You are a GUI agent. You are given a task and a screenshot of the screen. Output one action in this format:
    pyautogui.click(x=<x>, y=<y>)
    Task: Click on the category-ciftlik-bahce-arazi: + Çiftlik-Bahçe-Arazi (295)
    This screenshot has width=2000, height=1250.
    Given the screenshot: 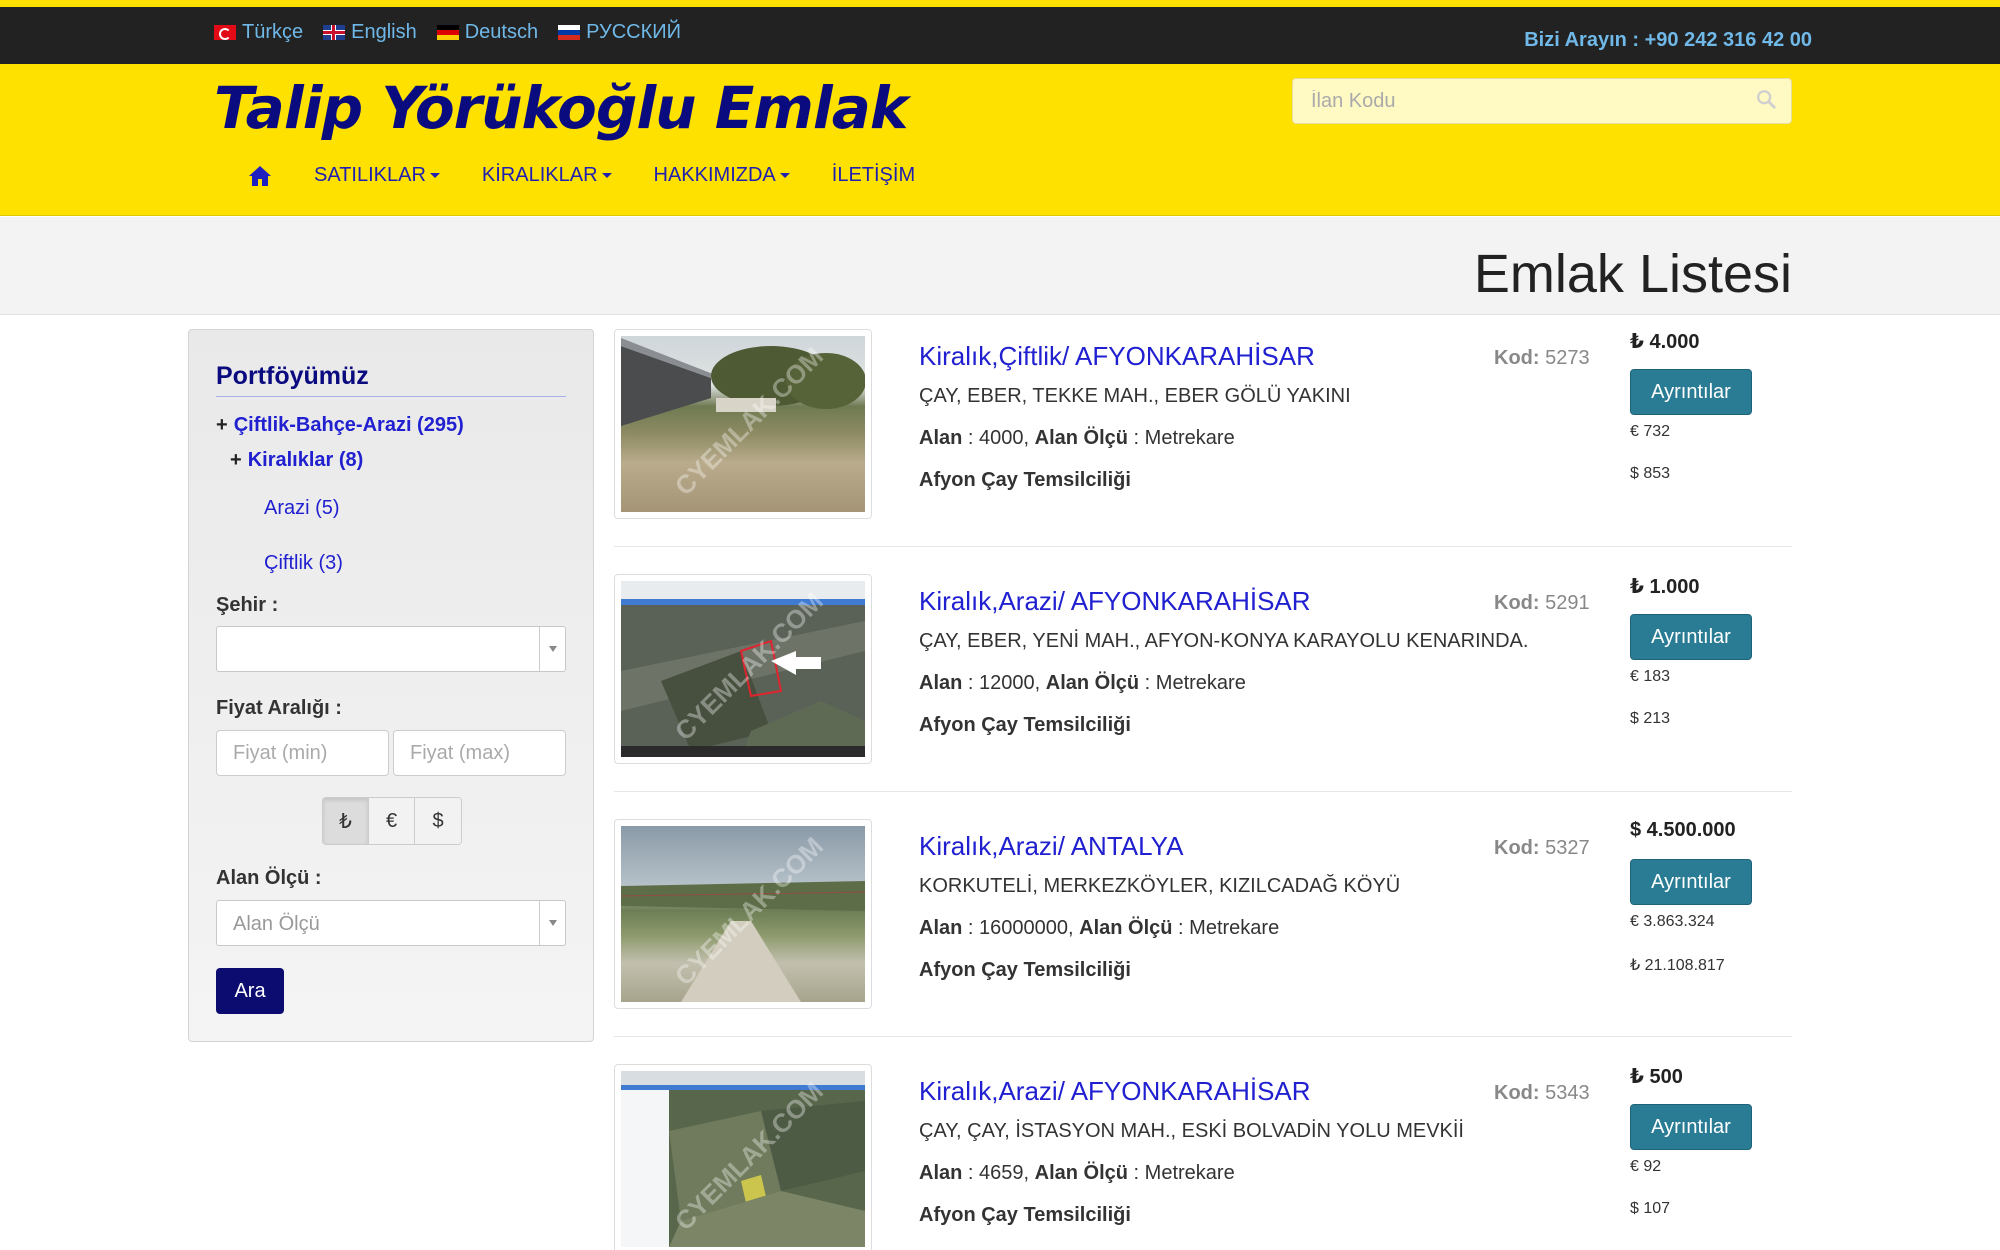 What is the action you would take?
    pyautogui.click(x=340, y=425)
    